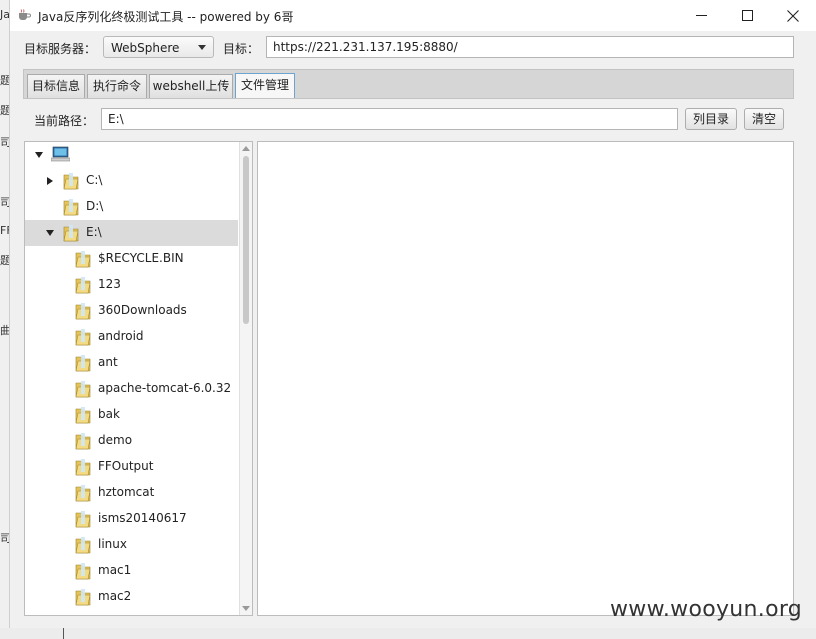 The height and width of the screenshot is (639, 816). Describe the element at coordinates (6, 319) in the screenshot. I see `background-window-edge: Ja 题 题 司 司 FF 题 曲 司` at that location.